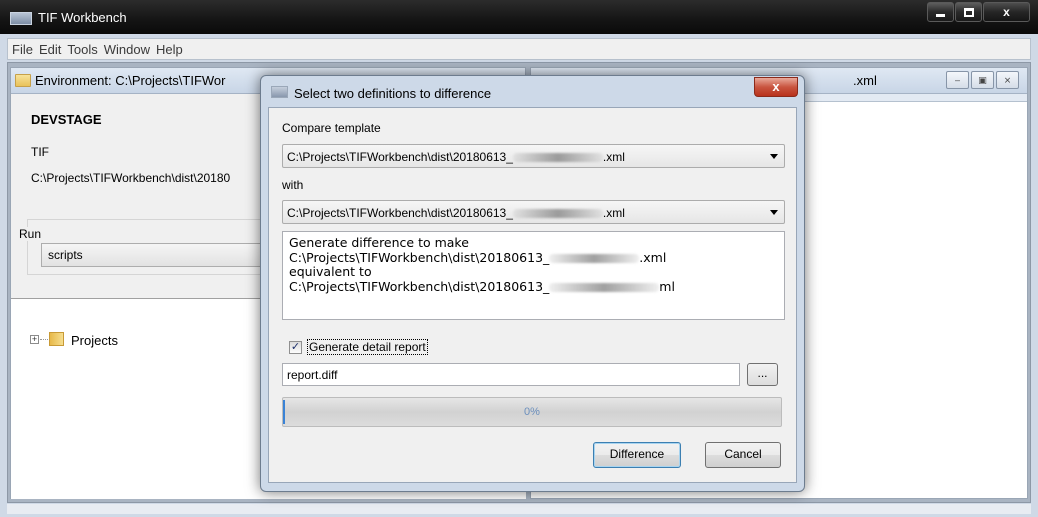  Describe the element at coordinates (22, 49) in the screenshot. I see `menu-file: File` at that location.